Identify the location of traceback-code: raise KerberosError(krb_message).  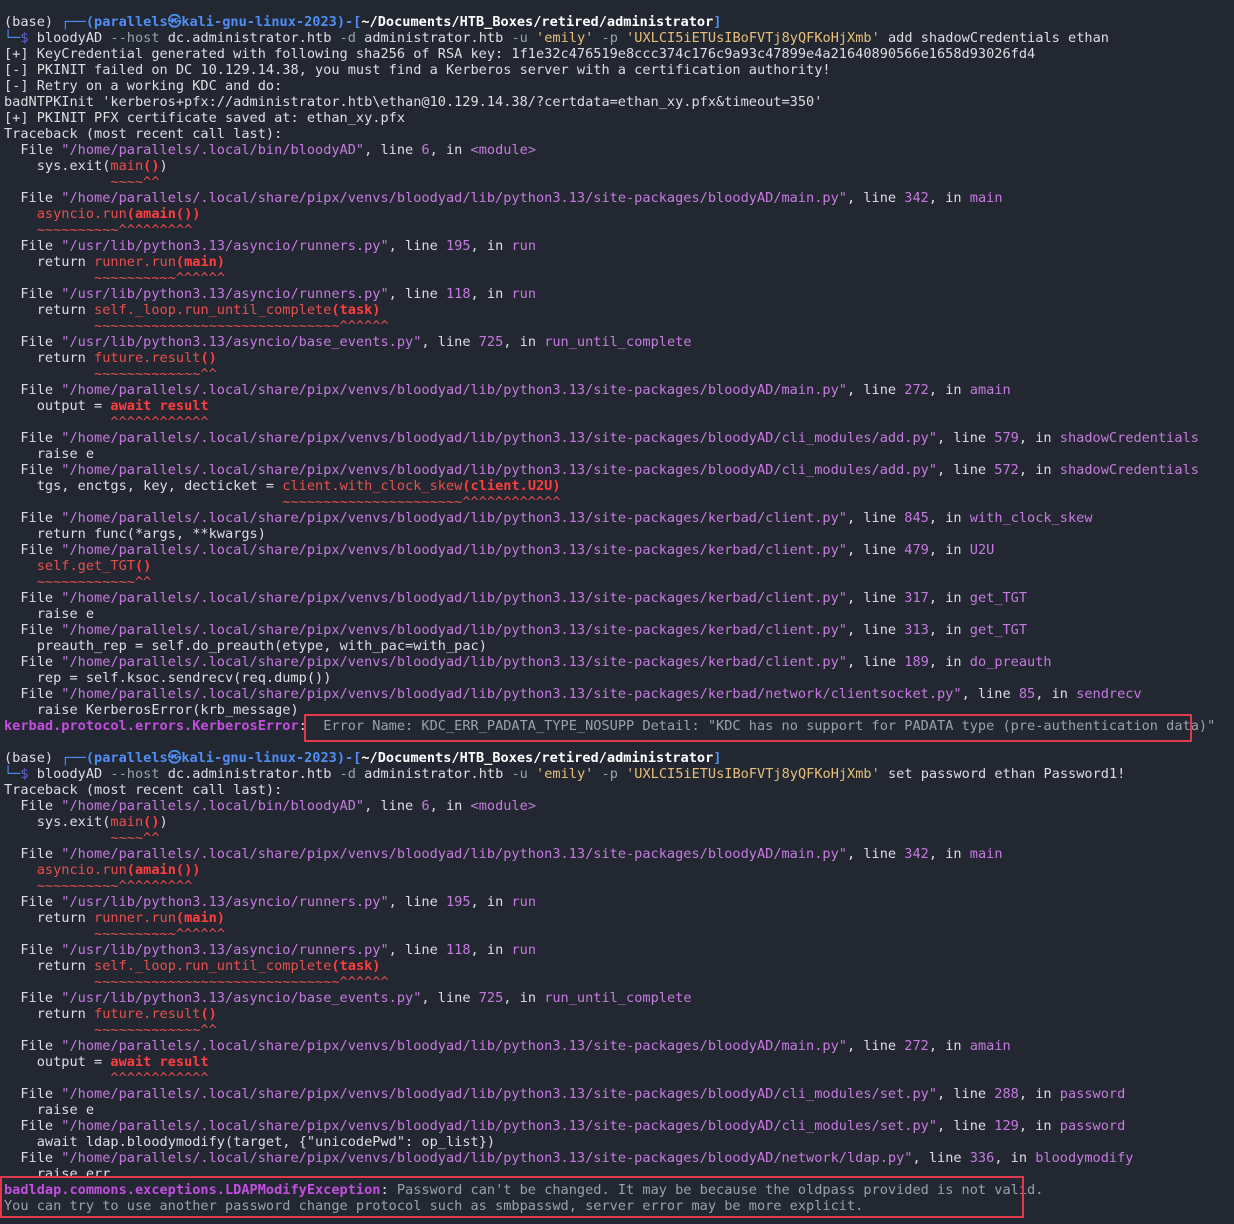
(167, 710).